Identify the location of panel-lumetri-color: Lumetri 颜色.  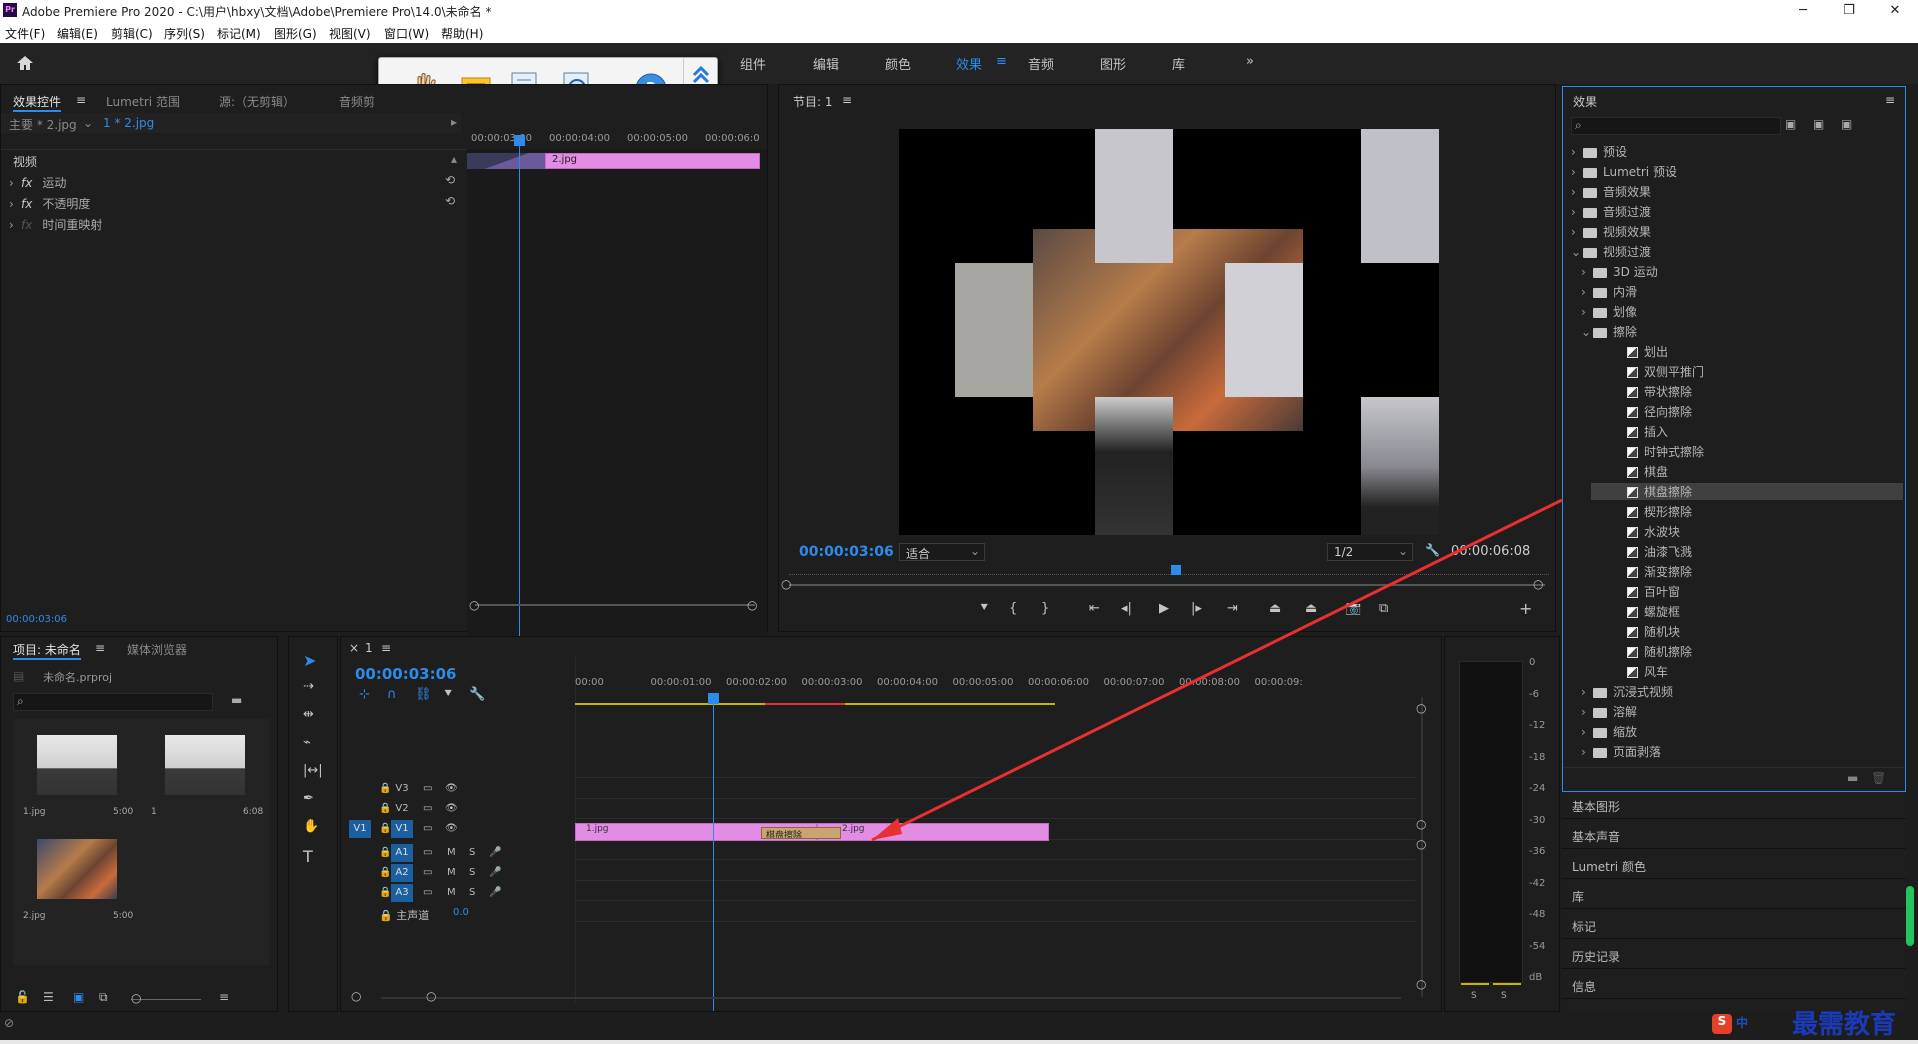
(1609, 866).